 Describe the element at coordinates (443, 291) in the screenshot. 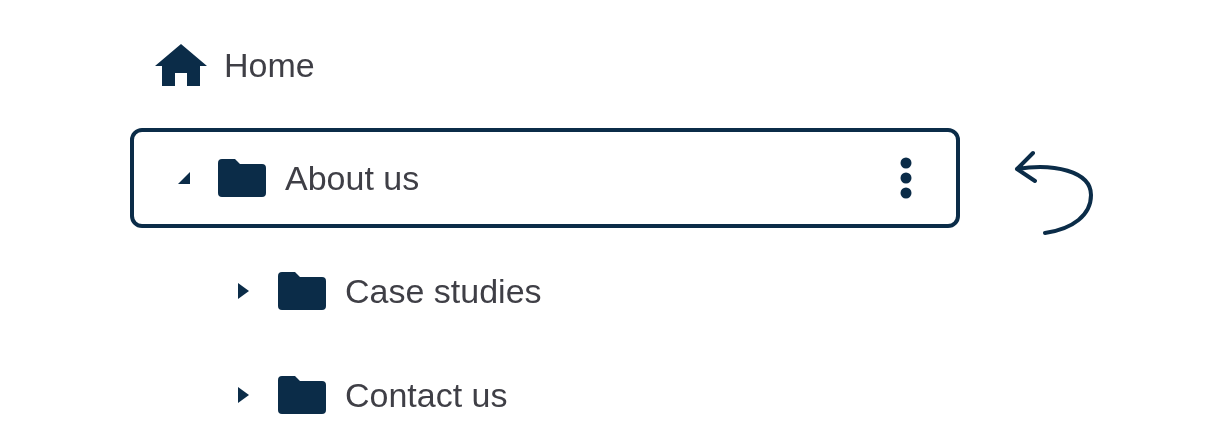

I see `tree-item-label: Case studies` at that location.